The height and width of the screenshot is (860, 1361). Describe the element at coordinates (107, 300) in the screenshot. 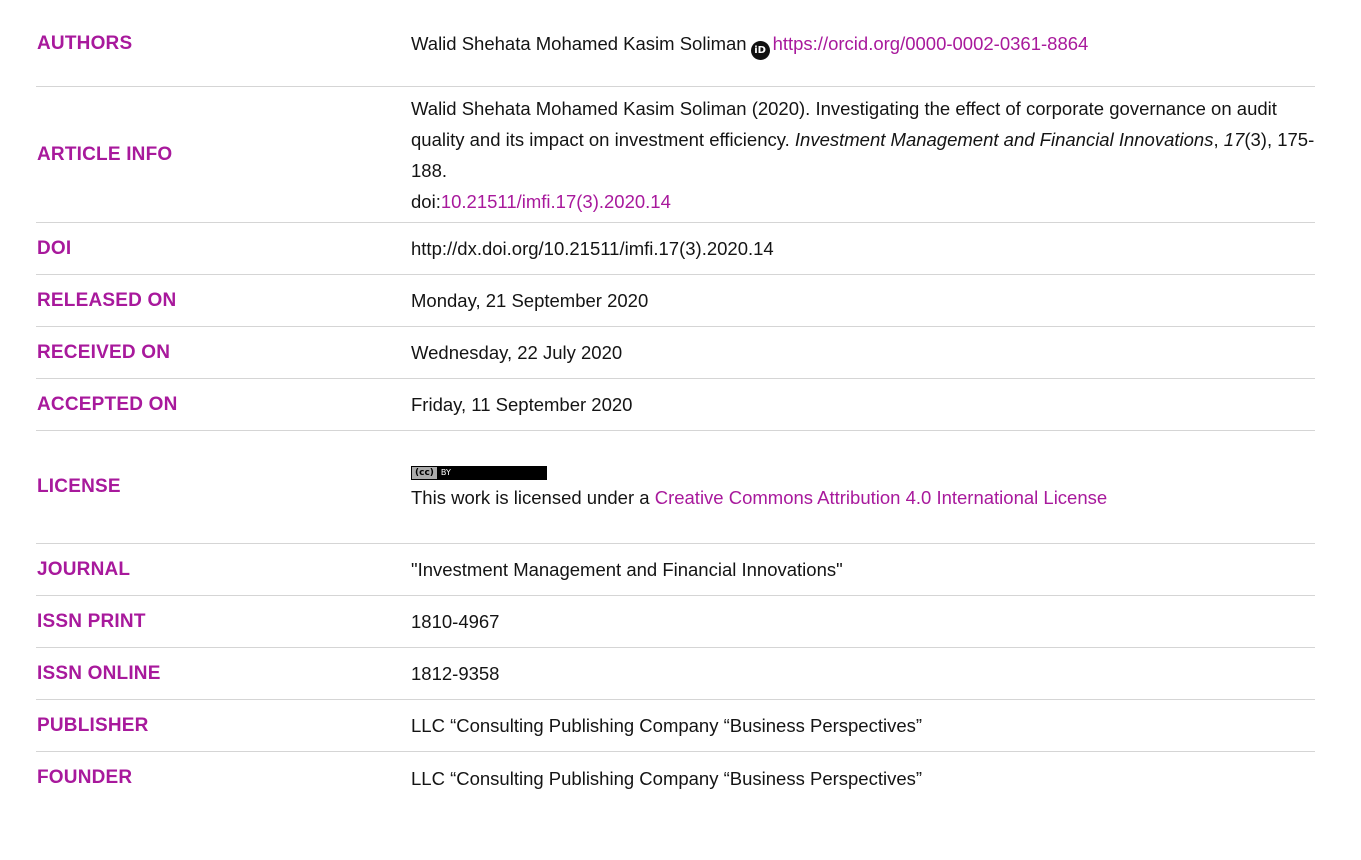

I see `released-on-label: RELEASED ON` at that location.